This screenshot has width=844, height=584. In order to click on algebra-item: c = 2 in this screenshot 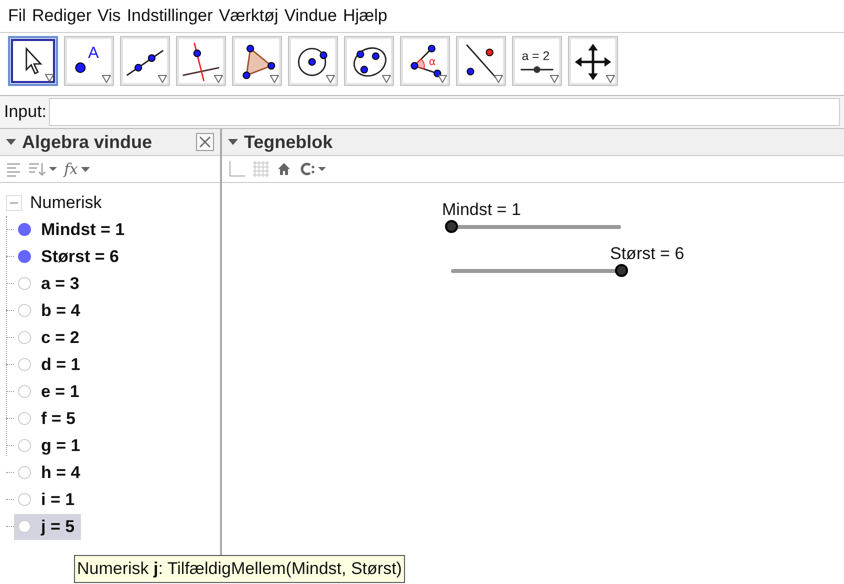, I will do `click(50, 337)`.